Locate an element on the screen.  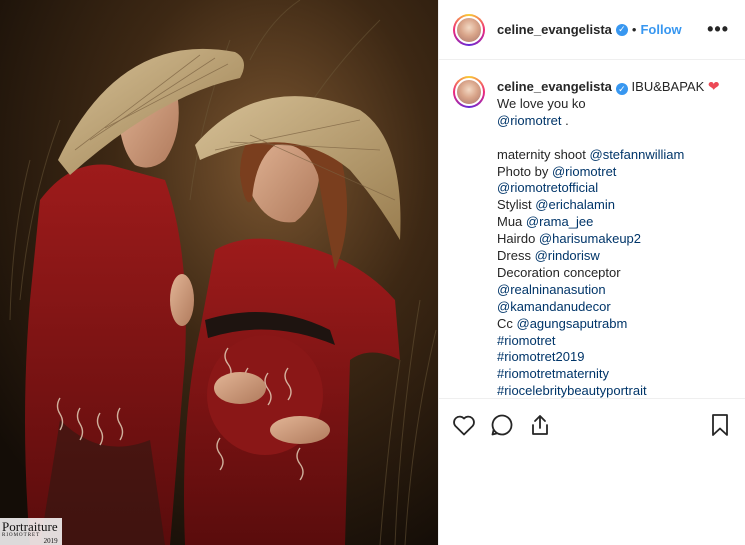
mention-link: @stefannwilliam is located at coordinates (637, 154).